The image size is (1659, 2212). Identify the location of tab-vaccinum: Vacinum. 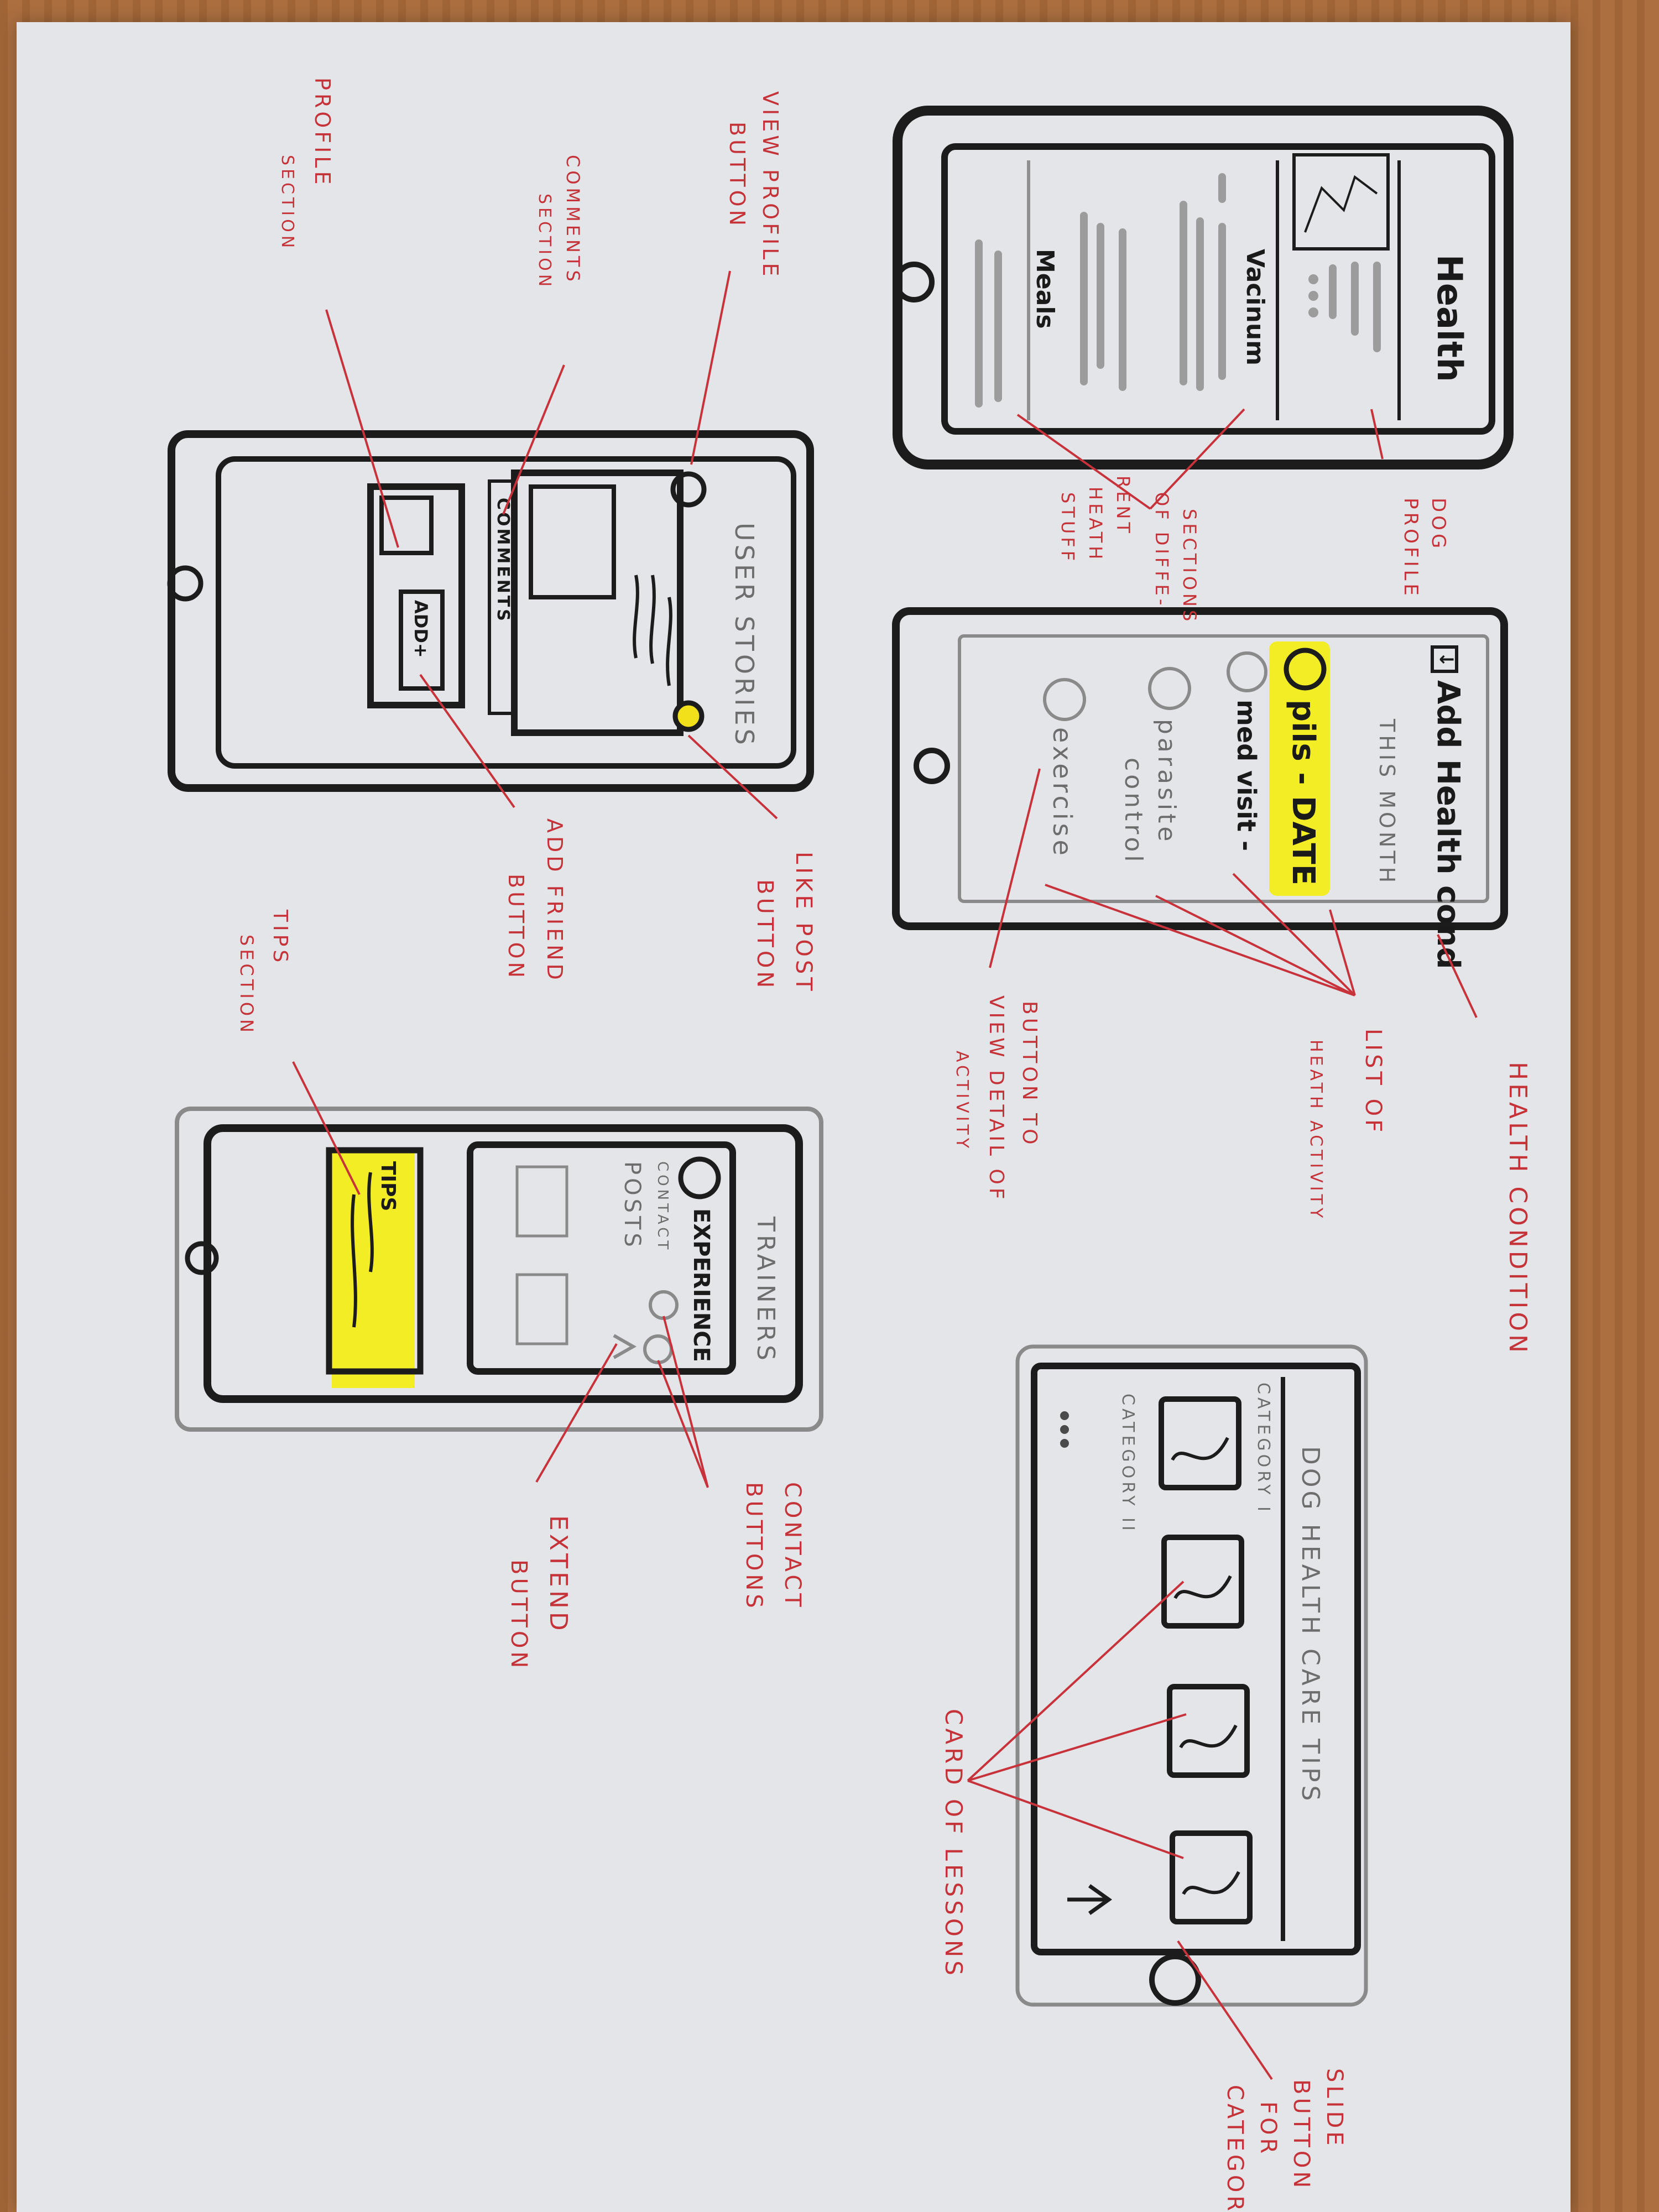
(1255, 308).